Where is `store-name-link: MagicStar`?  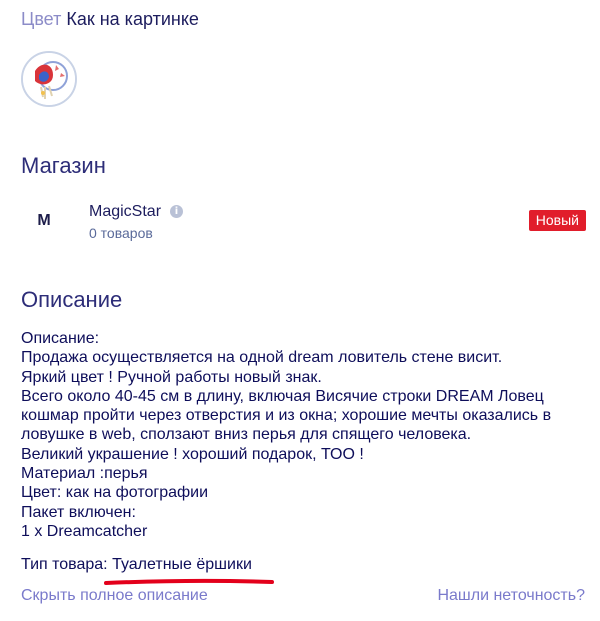 store-name-link: MagicStar is located at coordinates (125, 212).